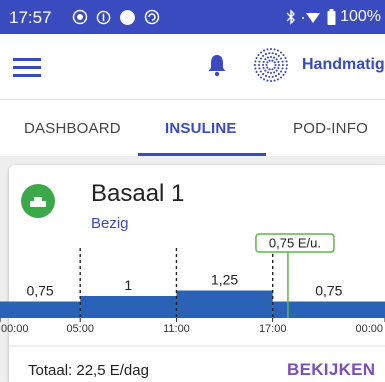 The height and width of the screenshot is (382, 385). Describe the element at coordinates (80, 329) in the screenshot. I see `axis-tick-label: 05:00` at that location.